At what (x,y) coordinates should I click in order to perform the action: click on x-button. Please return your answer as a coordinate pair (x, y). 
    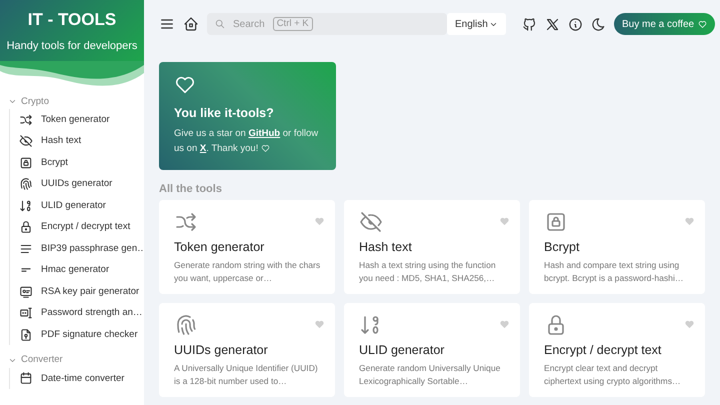
    Looking at the image, I should click on (552, 24).